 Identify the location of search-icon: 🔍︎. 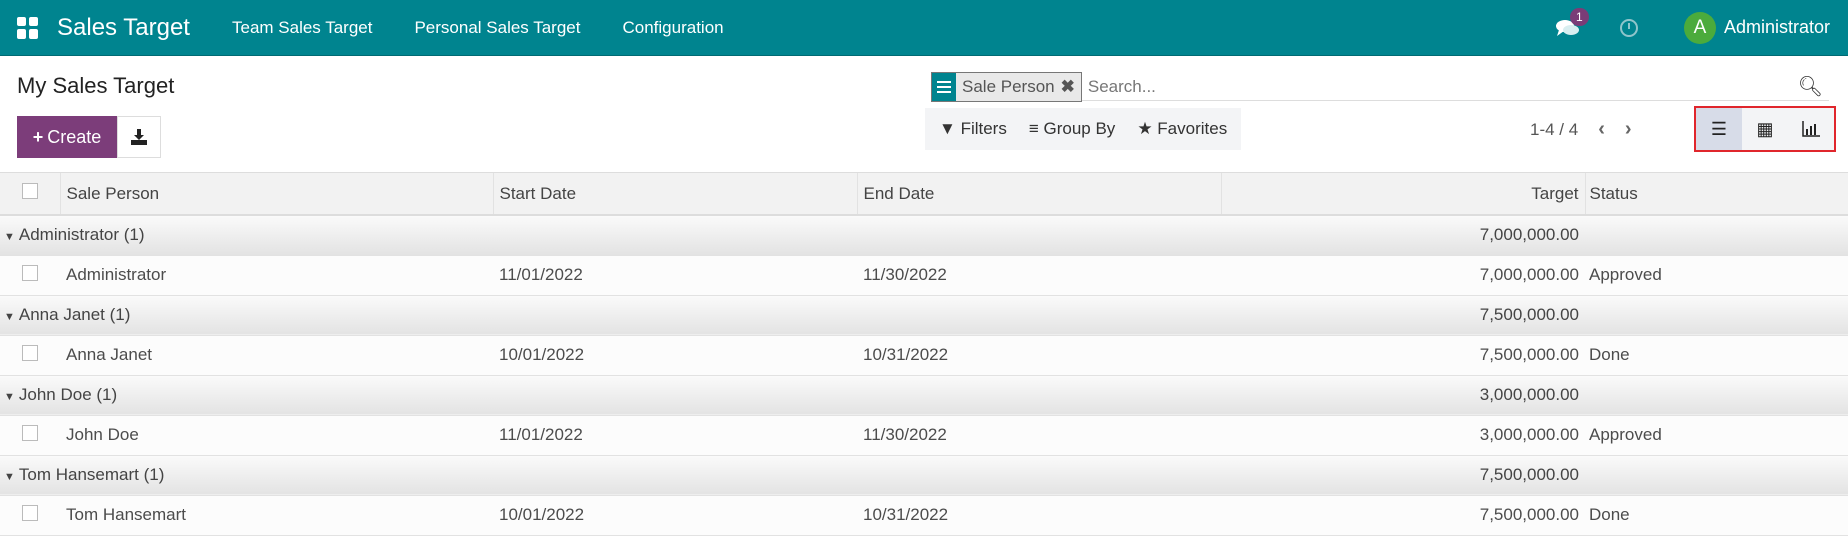
(1810, 86).